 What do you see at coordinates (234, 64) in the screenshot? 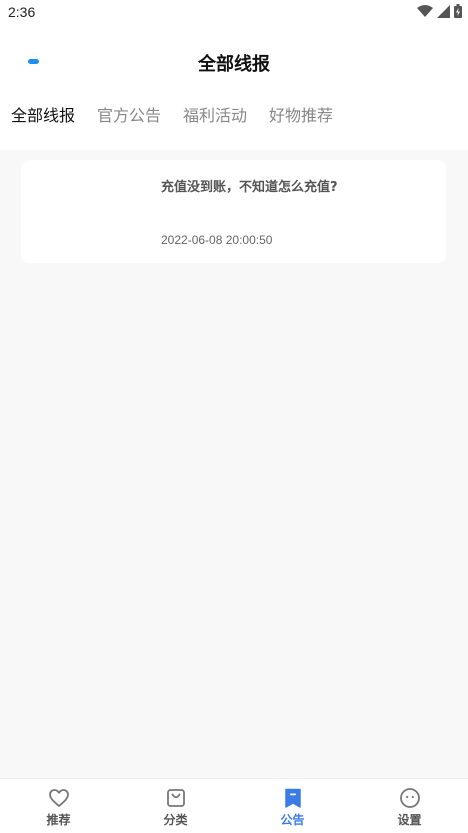
I see `page-title: 全部线报` at bounding box center [234, 64].